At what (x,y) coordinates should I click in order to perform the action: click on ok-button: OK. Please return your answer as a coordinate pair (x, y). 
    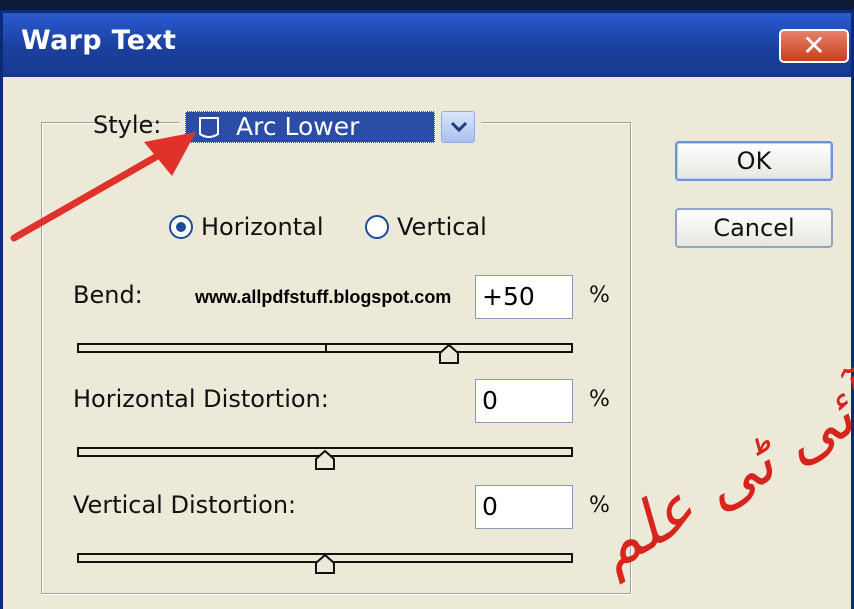
    Looking at the image, I should click on (754, 161).